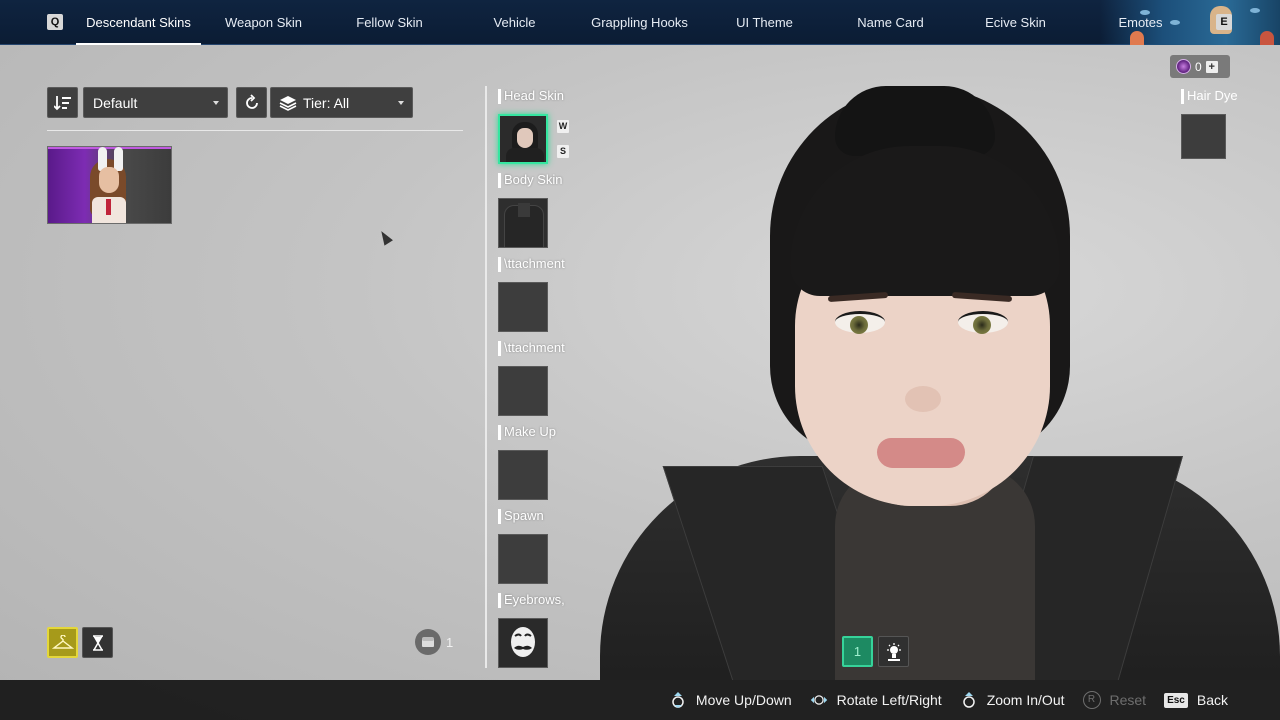  I want to click on filter-divider, so click(255, 130).